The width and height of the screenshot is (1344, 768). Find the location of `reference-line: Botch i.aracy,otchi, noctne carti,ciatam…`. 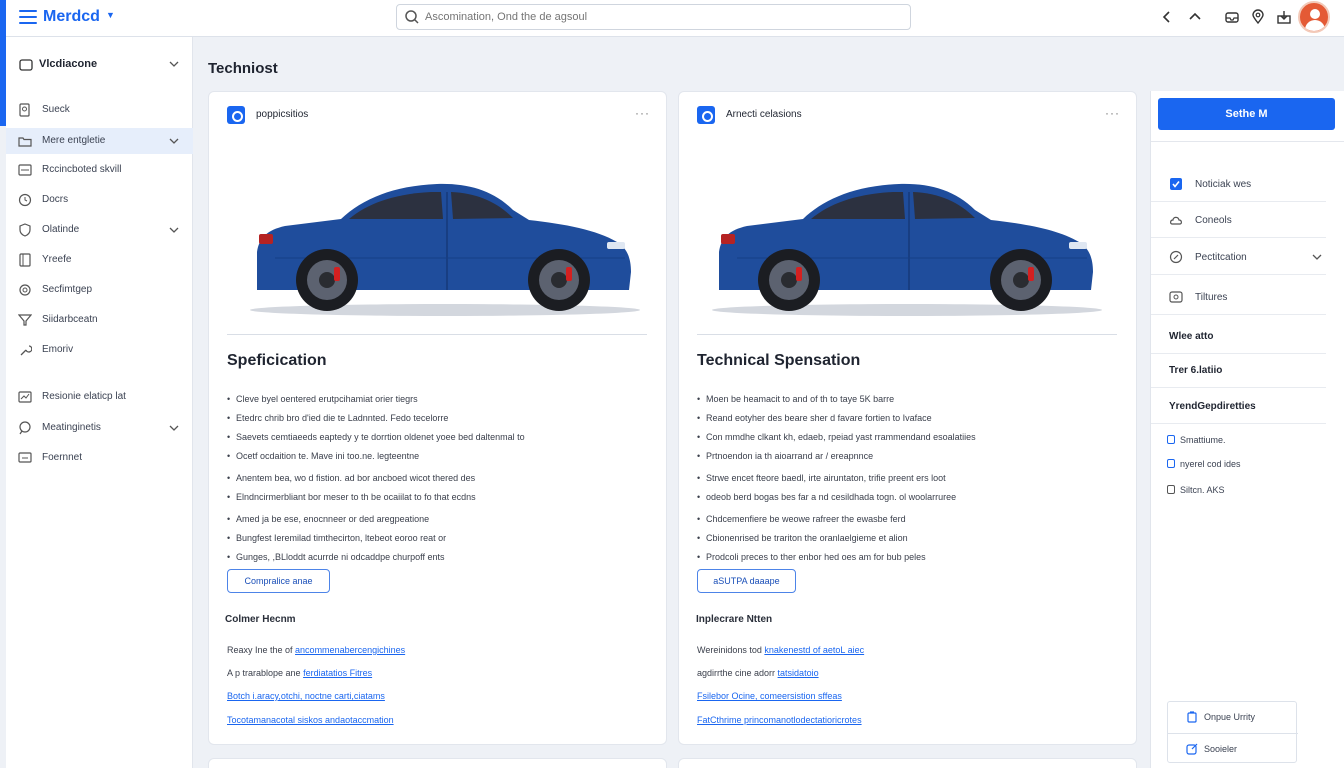

reference-line: Botch i.aracy,otchi, noctne carti,ciatam… is located at coordinates (306, 696).